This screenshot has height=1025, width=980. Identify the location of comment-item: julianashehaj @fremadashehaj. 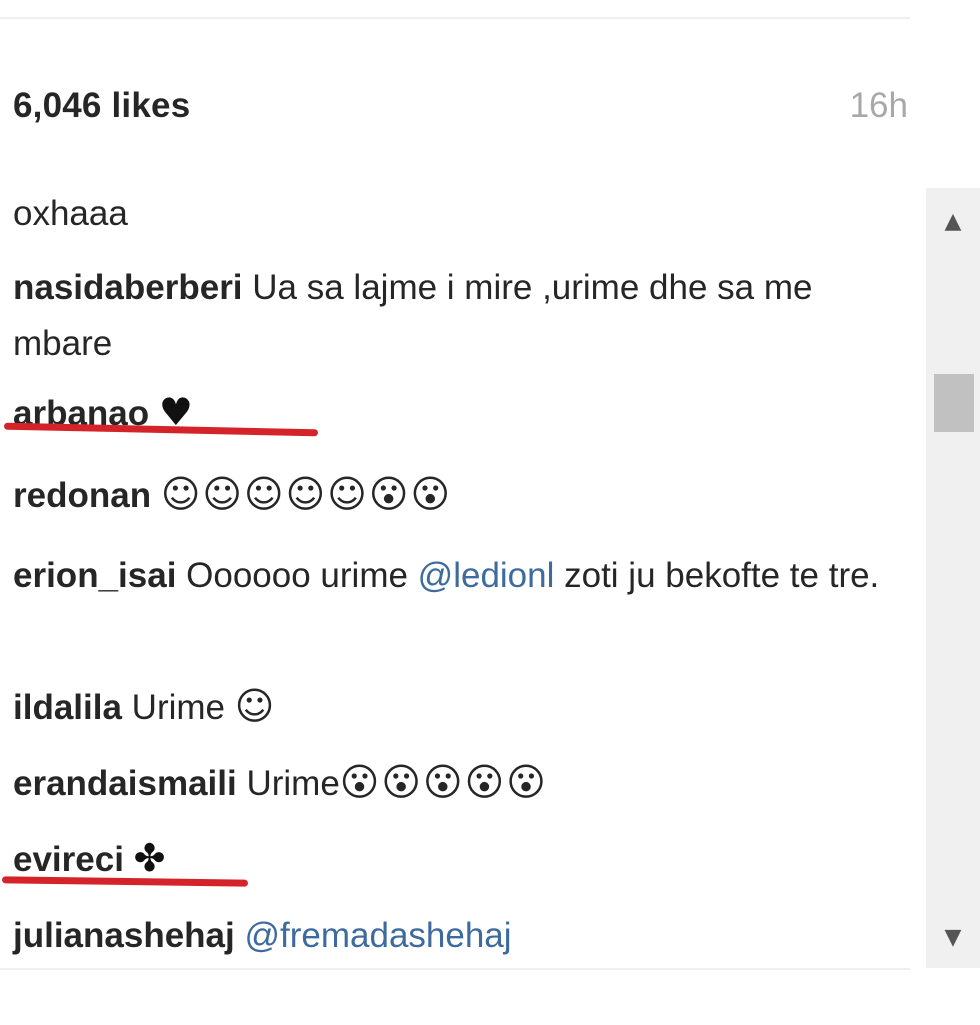
(453, 936).